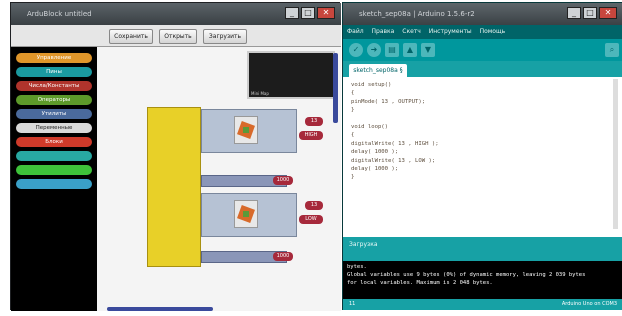  Describe the element at coordinates (356, 50) in the screenshot. I see `verify-icon: ✓` at that location.